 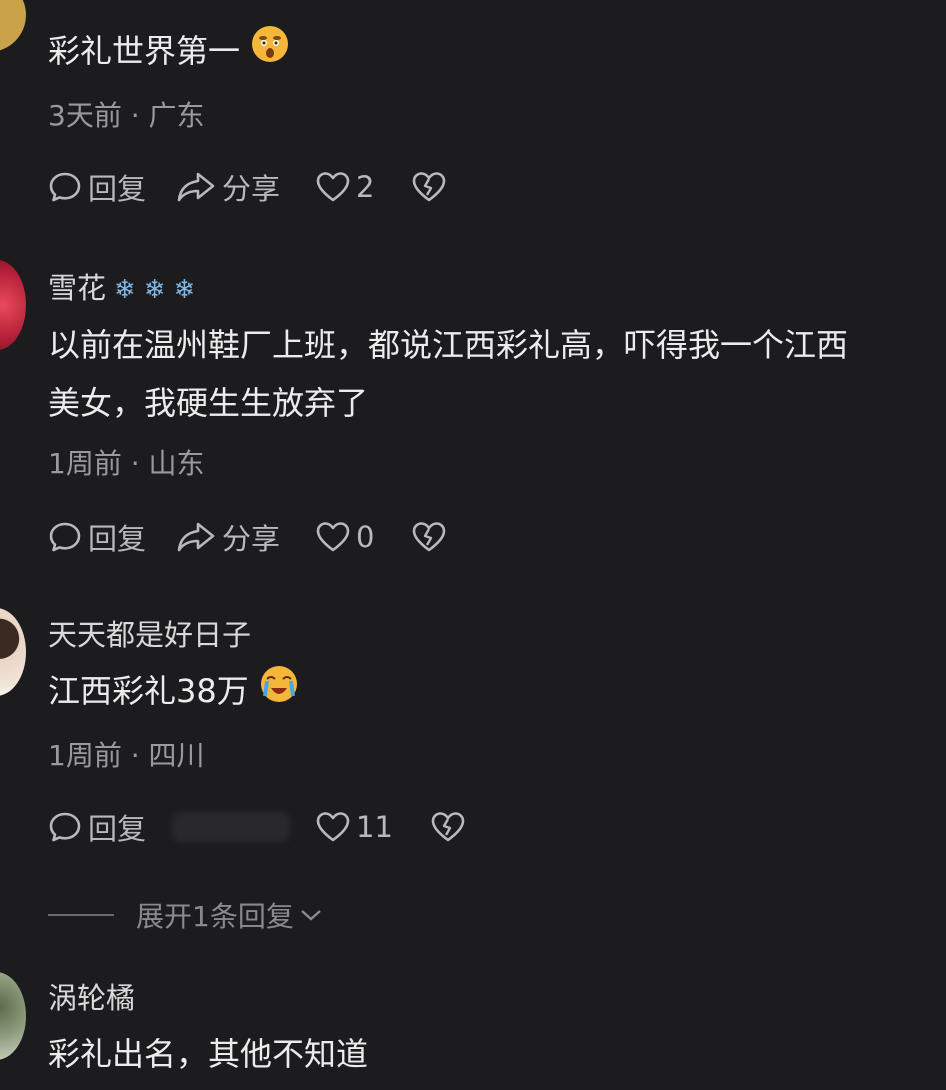 What do you see at coordinates (365, 187) in the screenshot?
I see `like-count: 2` at bounding box center [365, 187].